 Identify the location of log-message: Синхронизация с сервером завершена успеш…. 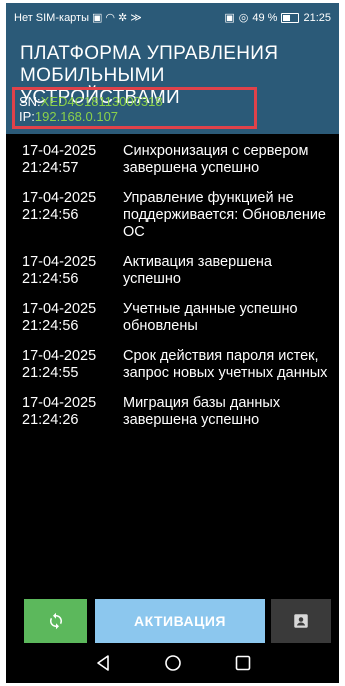
(216, 159).